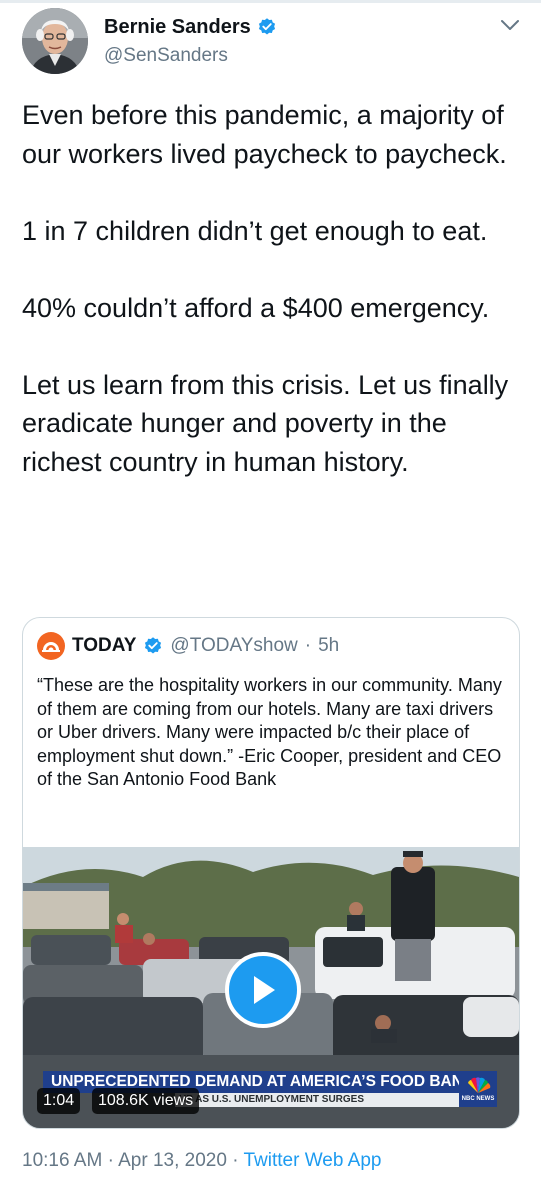 The height and width of the screenshot is (1200, 541). I want to click on author-block: Bernie Sanders @SenSanders, so click(190, 40).